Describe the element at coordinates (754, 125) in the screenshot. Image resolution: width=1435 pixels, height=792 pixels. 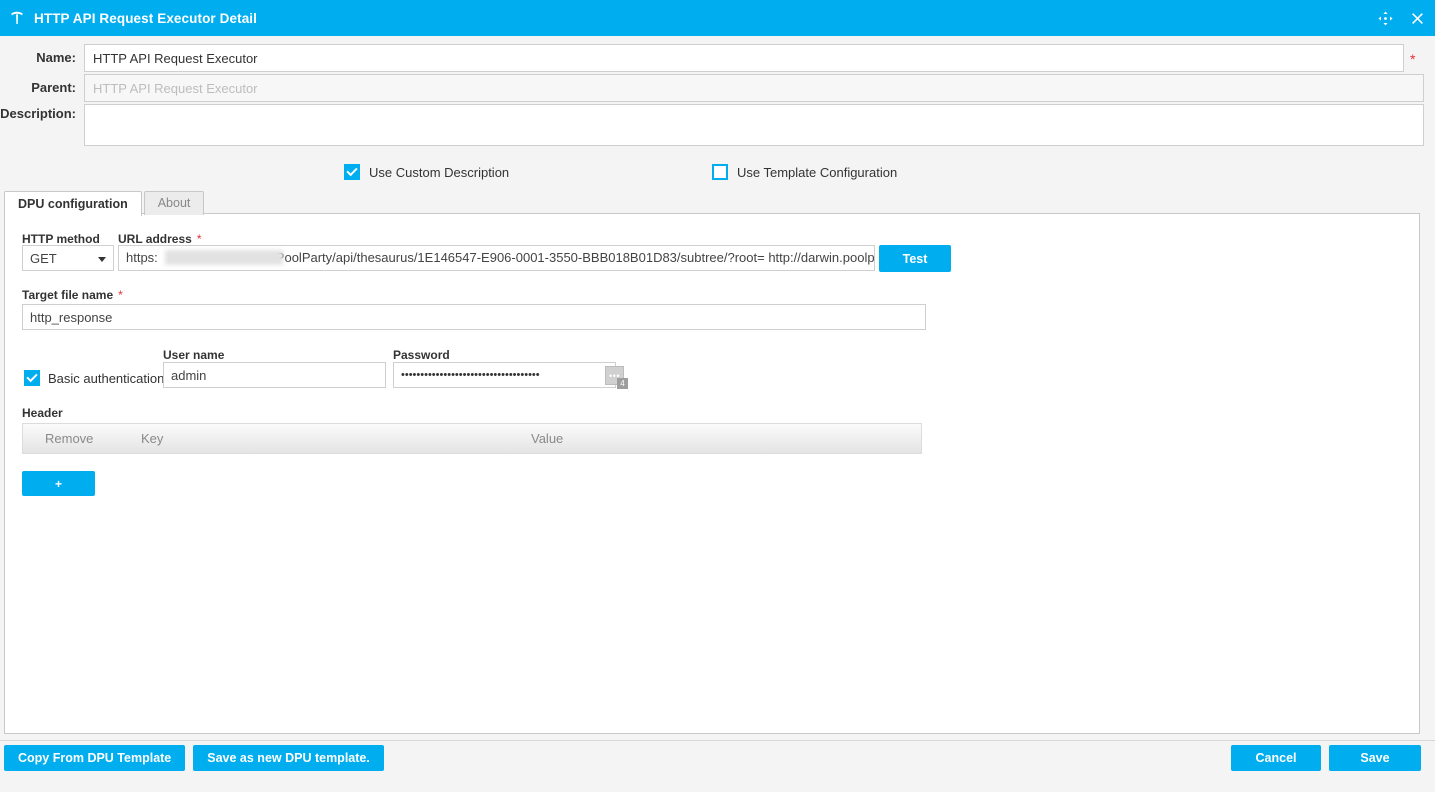
I see `description-textarea` at that location.